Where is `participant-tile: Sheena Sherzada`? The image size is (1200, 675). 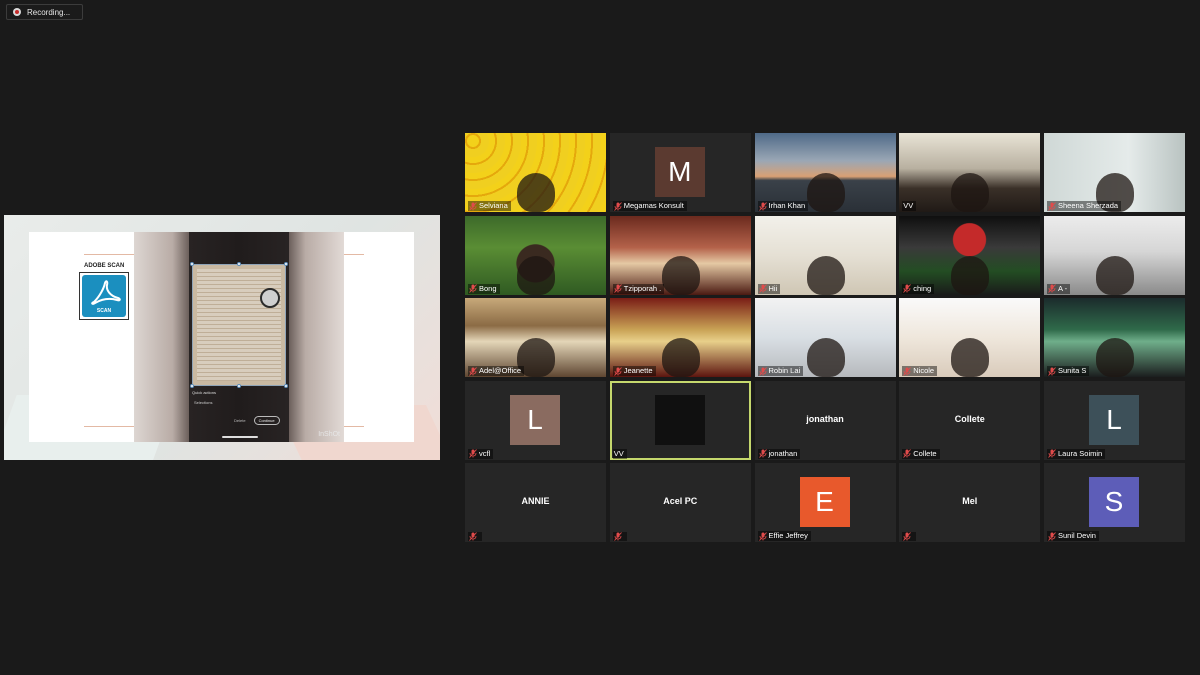
participant-tile: Sheena Sherzada is located at coordinates (1114, 172).